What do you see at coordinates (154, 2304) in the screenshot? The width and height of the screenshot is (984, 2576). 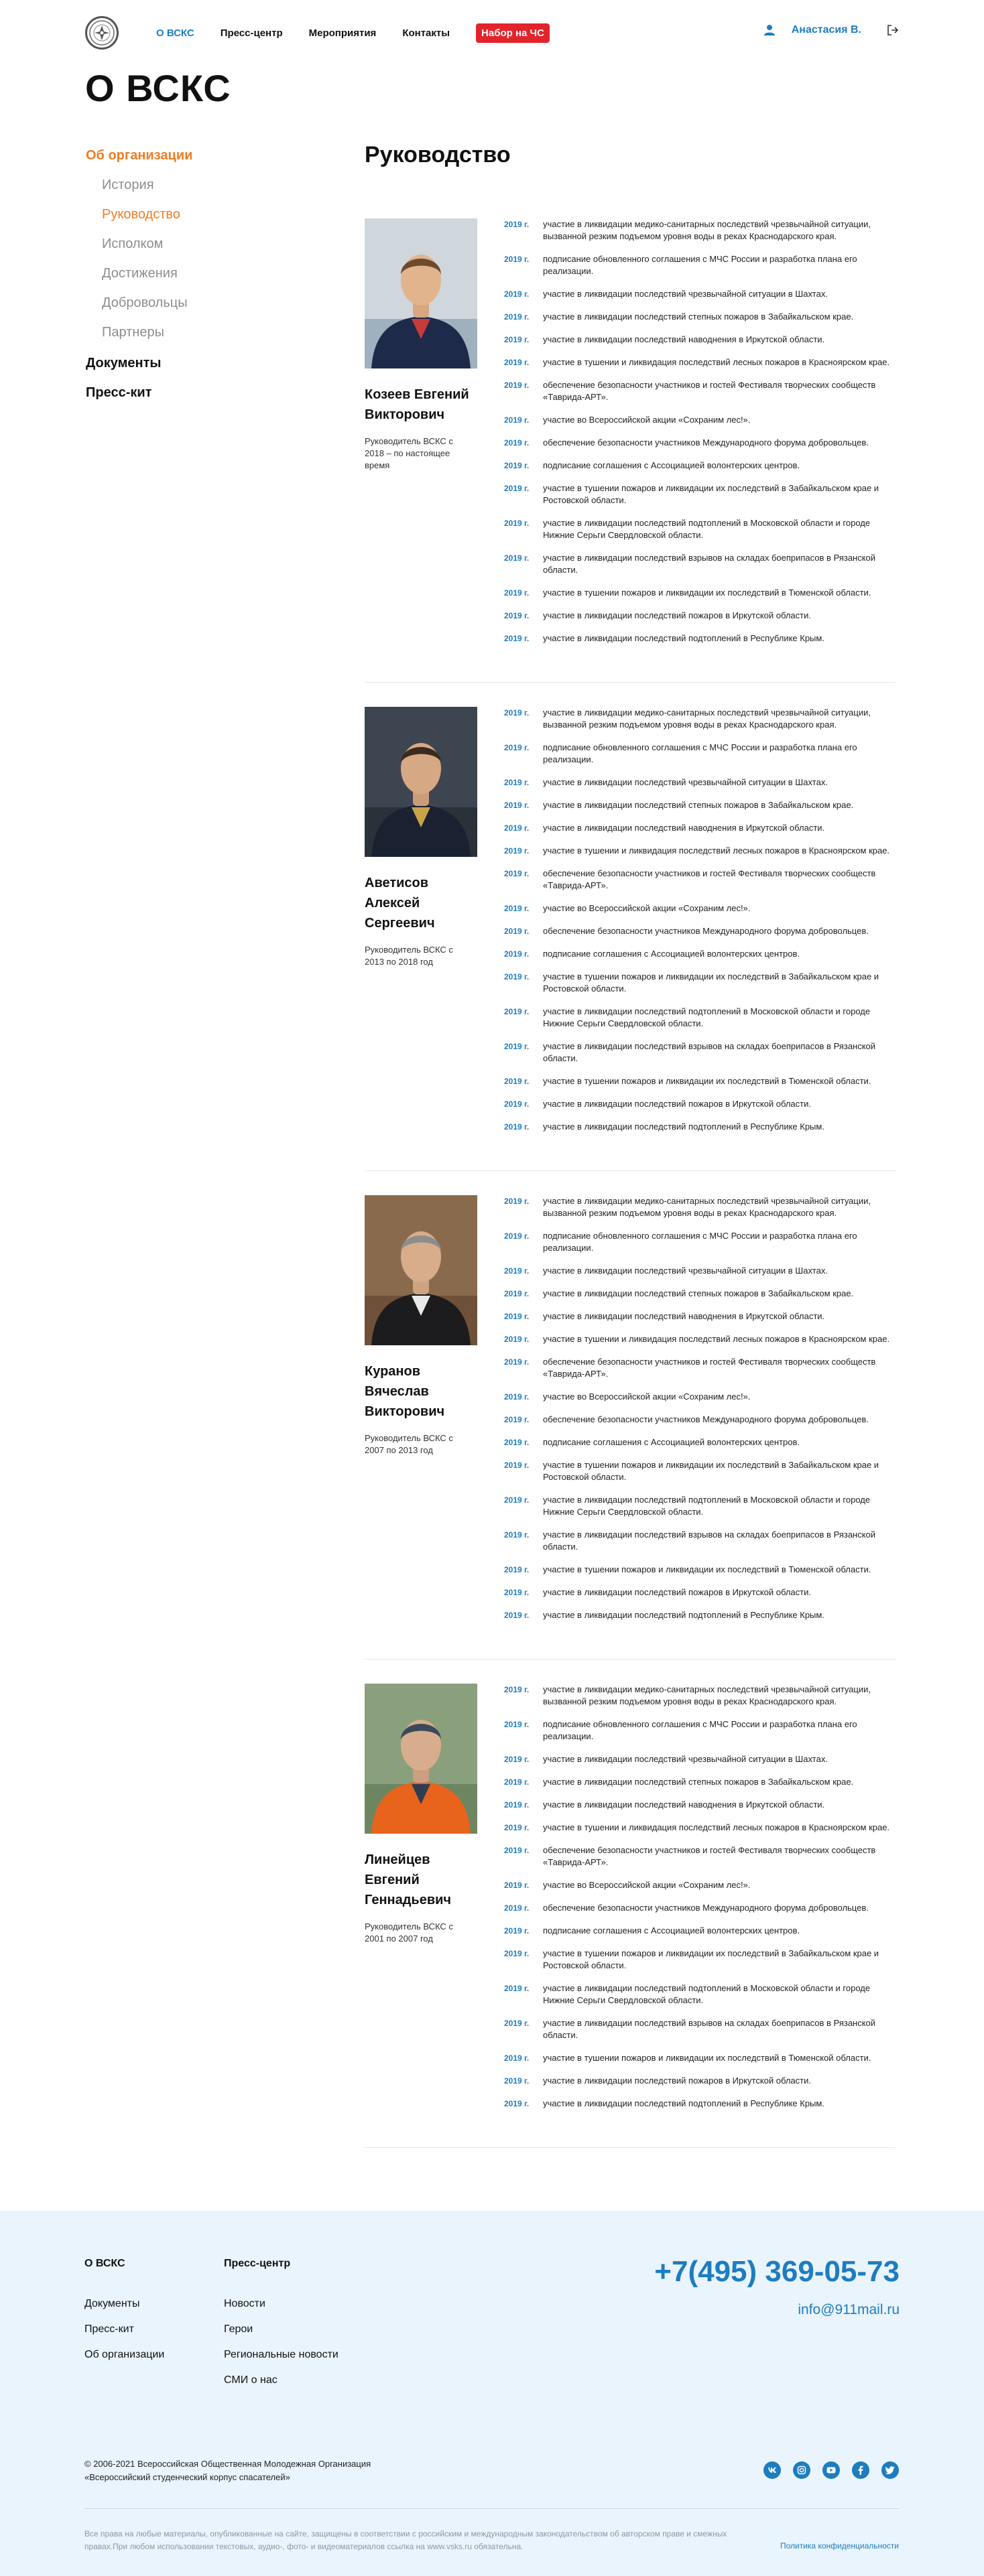 I see `footer-link-documents: Документы` at bounding box center [154, 2304].